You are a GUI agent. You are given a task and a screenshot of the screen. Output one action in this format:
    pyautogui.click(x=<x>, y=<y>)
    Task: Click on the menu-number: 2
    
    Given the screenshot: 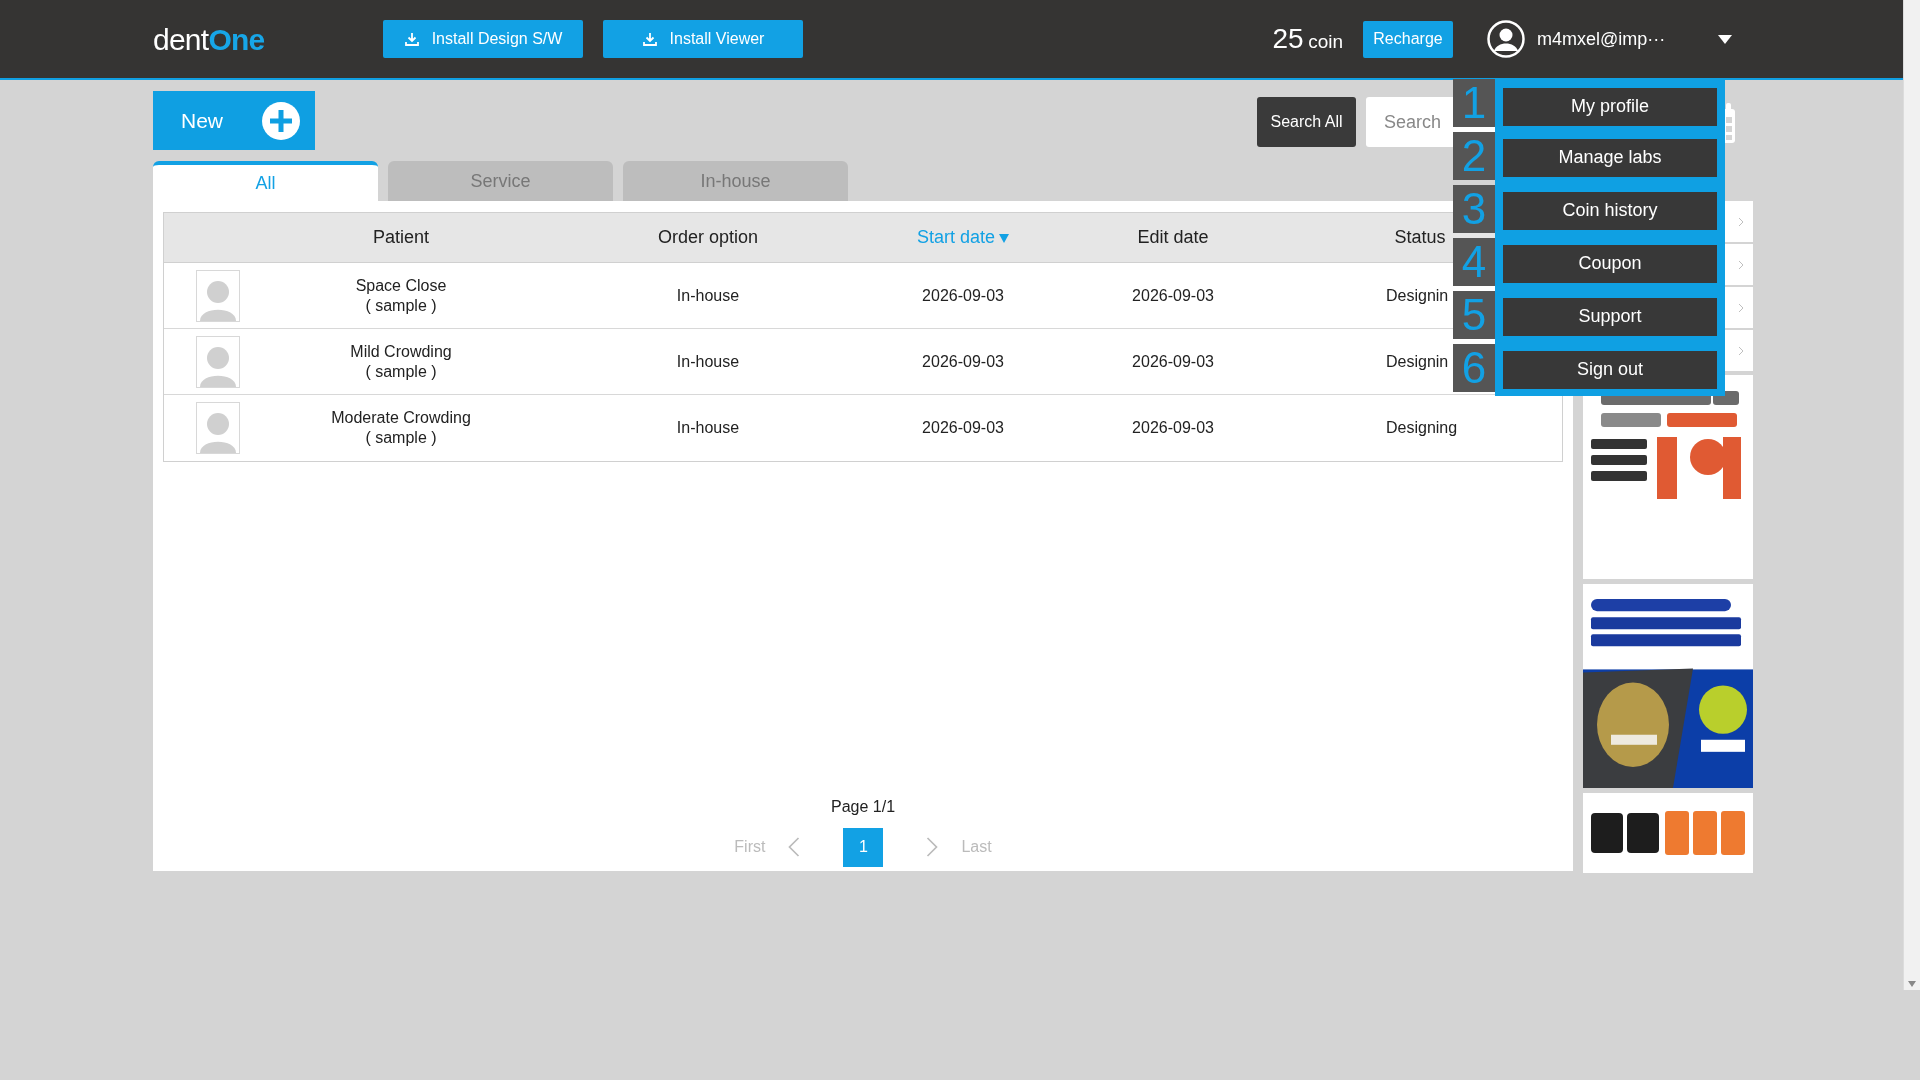 What is the action you would take?
    pyautogui.click(x=1474, y=156)
    